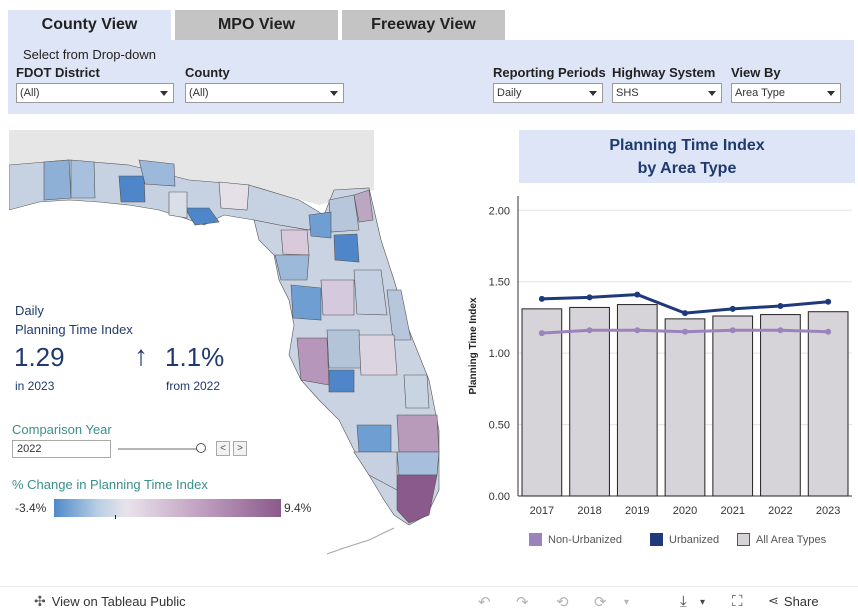 The width and height of the screenshot is (858, 614). Describe the element at coordinates (786, 93) in the screenshot. I see `viewby-dropdown: Area Type` at that location.